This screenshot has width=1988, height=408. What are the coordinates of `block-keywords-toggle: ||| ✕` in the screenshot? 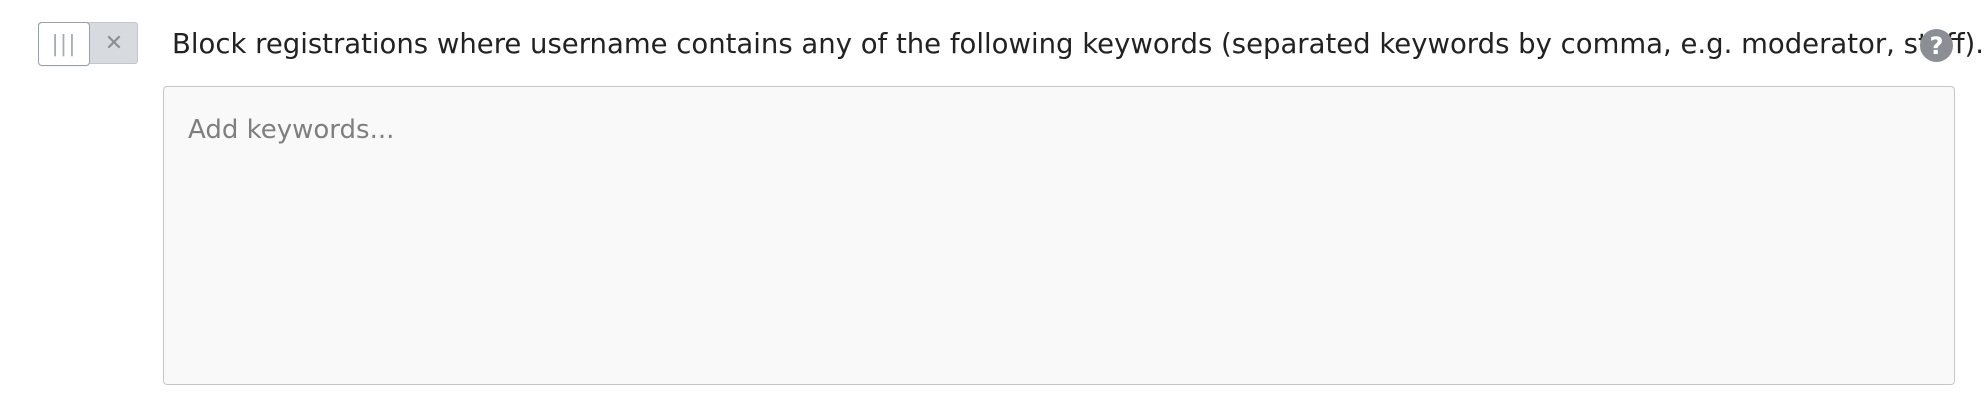 It's located at (88, 44).